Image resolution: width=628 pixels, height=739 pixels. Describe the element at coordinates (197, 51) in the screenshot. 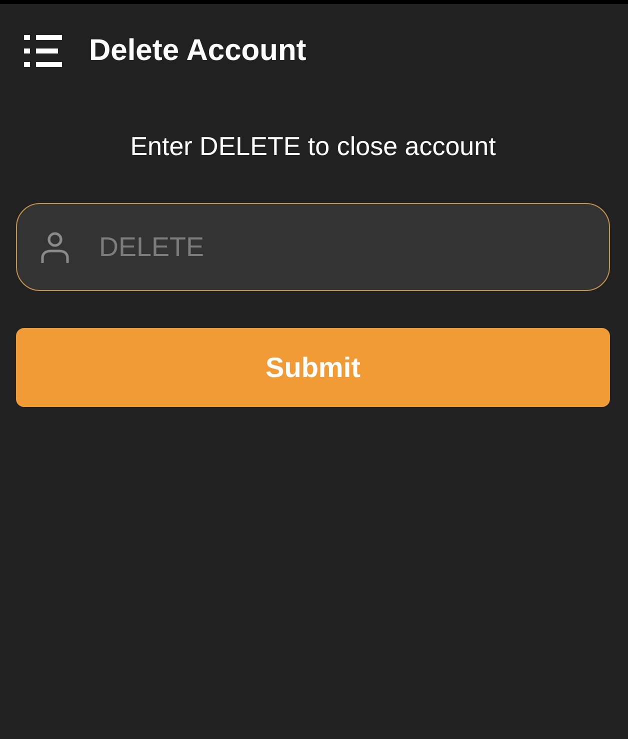

I see `page-title: Delete Account` at that location.